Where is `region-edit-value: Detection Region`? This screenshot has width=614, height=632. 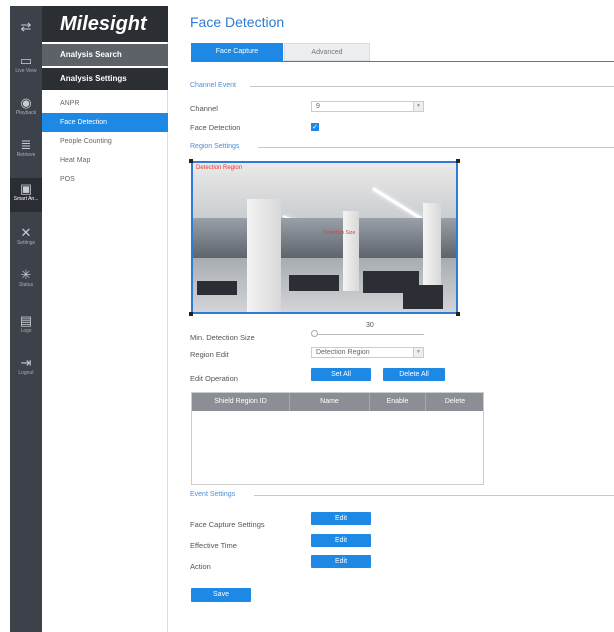 region-edit-value: Detection Region is located at coordinates (343, 352).